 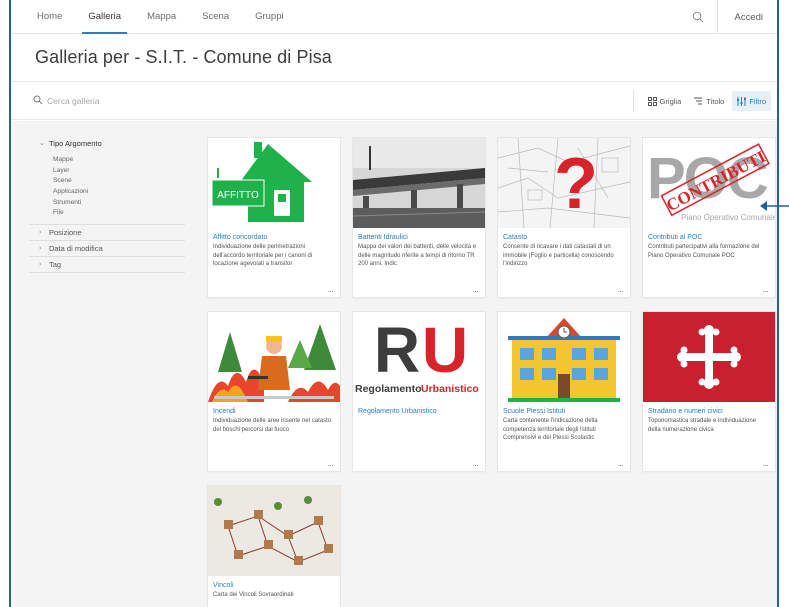 What do you see at coordinates (419, 408) in the screenshot?
I see `card-title: Regolamento Urbanistico` at bounding box center [419, 408].